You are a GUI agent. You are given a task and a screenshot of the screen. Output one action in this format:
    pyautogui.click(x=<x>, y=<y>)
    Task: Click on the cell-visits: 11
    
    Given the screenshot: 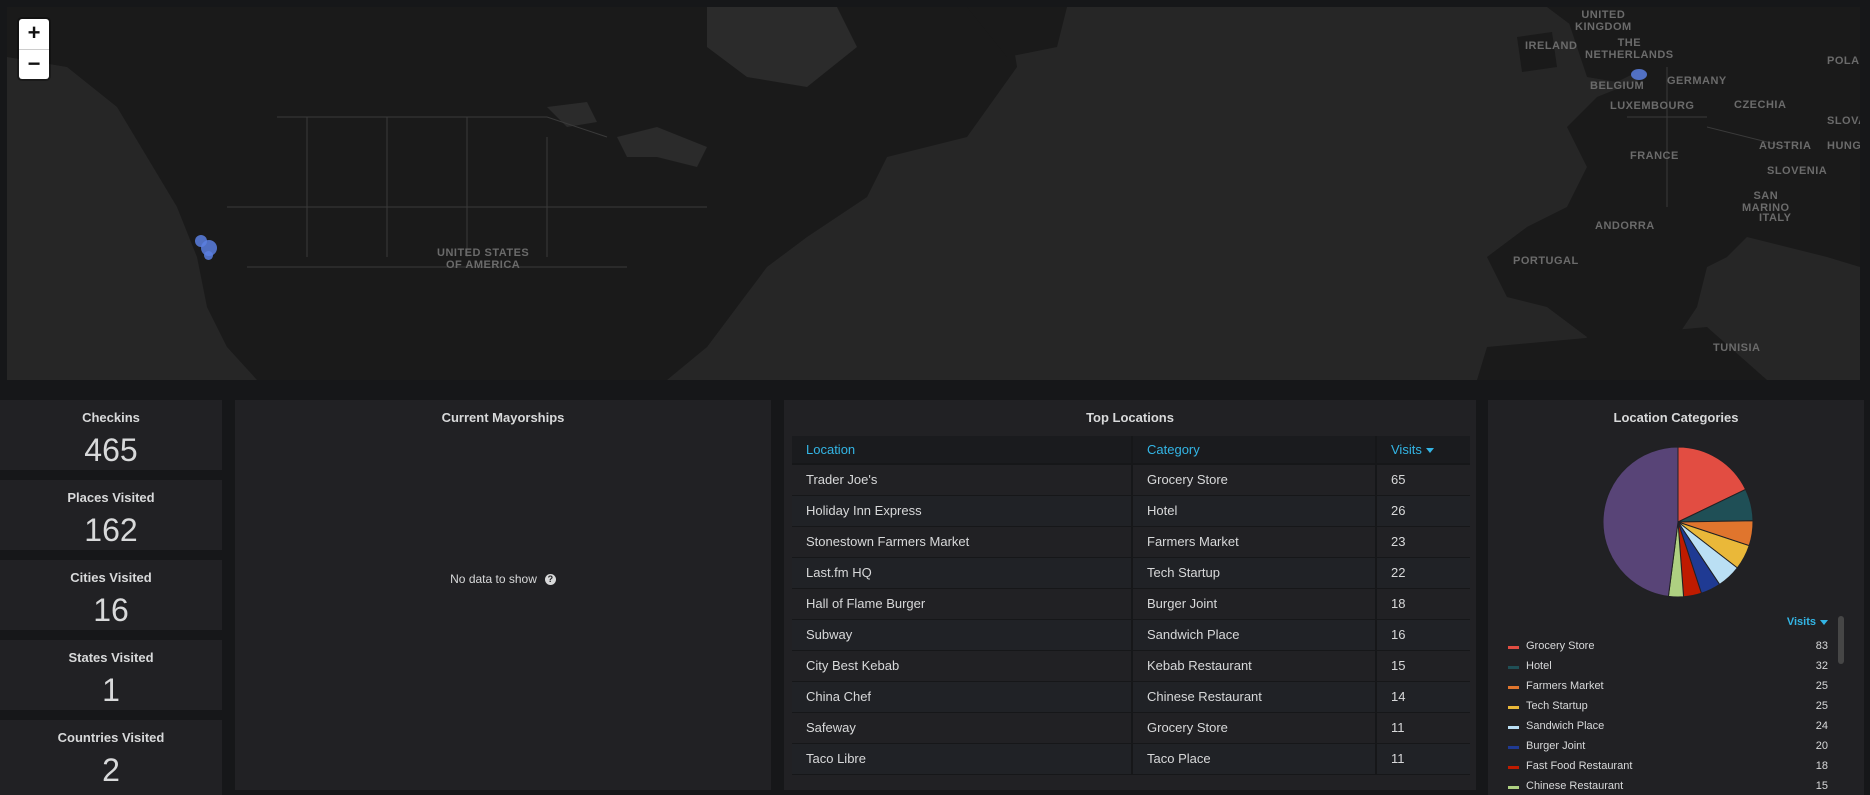 What is the action you would take?
    pyautogui.click(x=1422, y=728)
    